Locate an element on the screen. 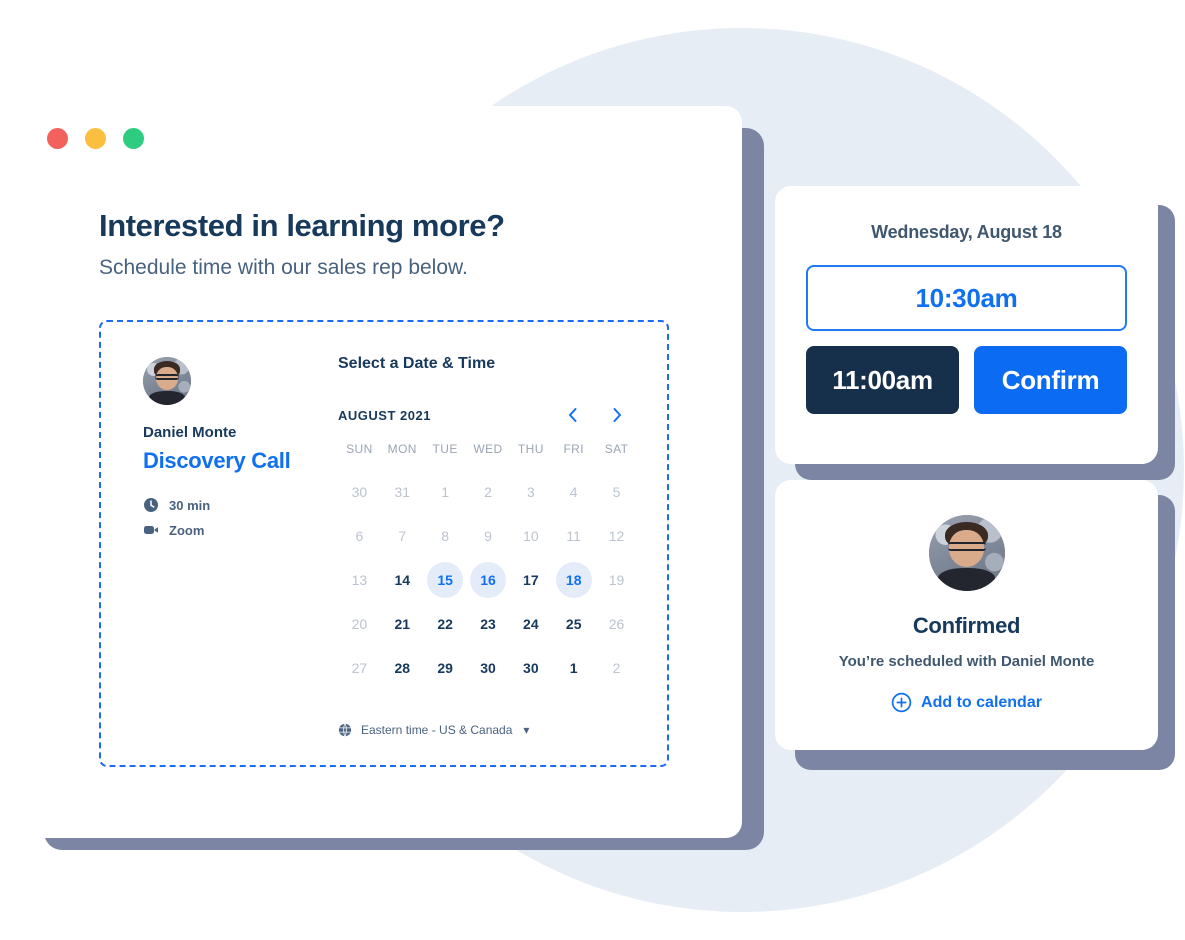 The width and height of the screenshot is (1185, 940). calendar-day-disabled: 7 is located at coordinates (402, 536).